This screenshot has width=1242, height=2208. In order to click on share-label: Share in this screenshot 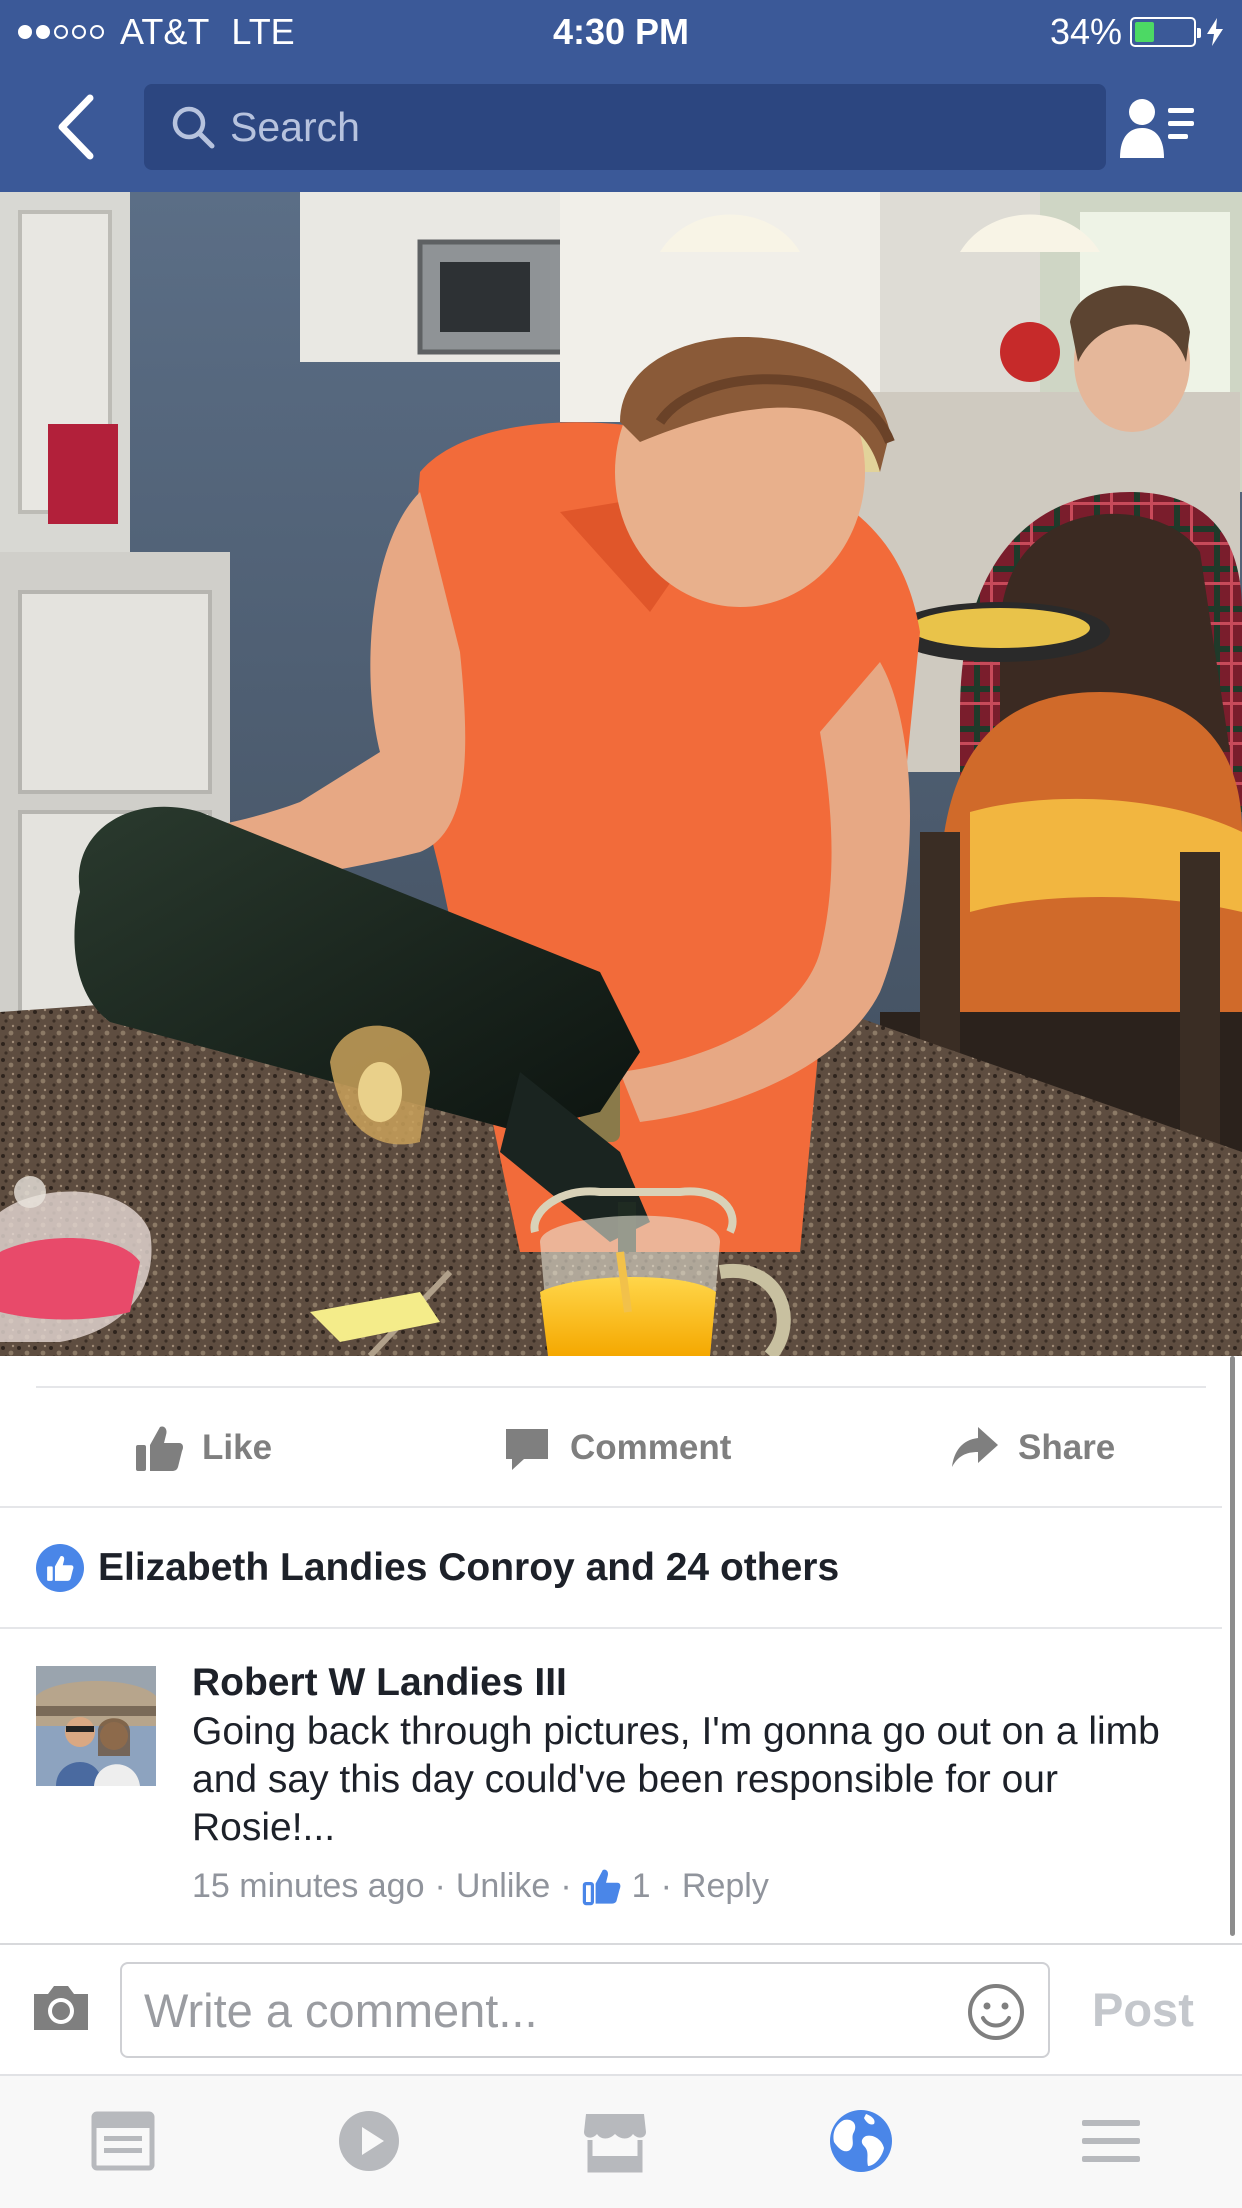, I will do `click(1067, 1447)`.